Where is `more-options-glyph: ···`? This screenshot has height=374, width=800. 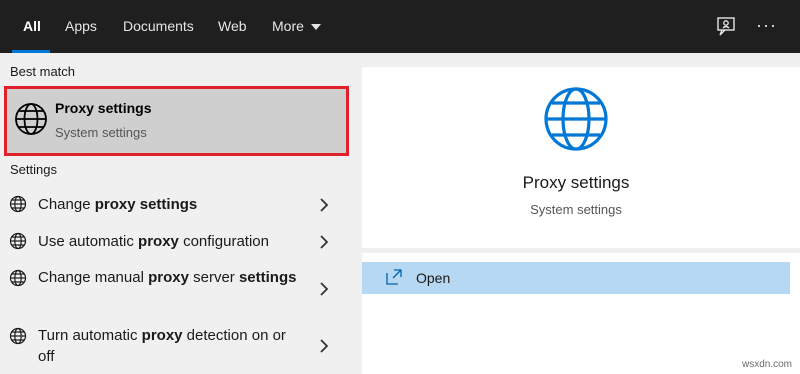
more-options-glyph: ··· is located at coordinates (766, 25).